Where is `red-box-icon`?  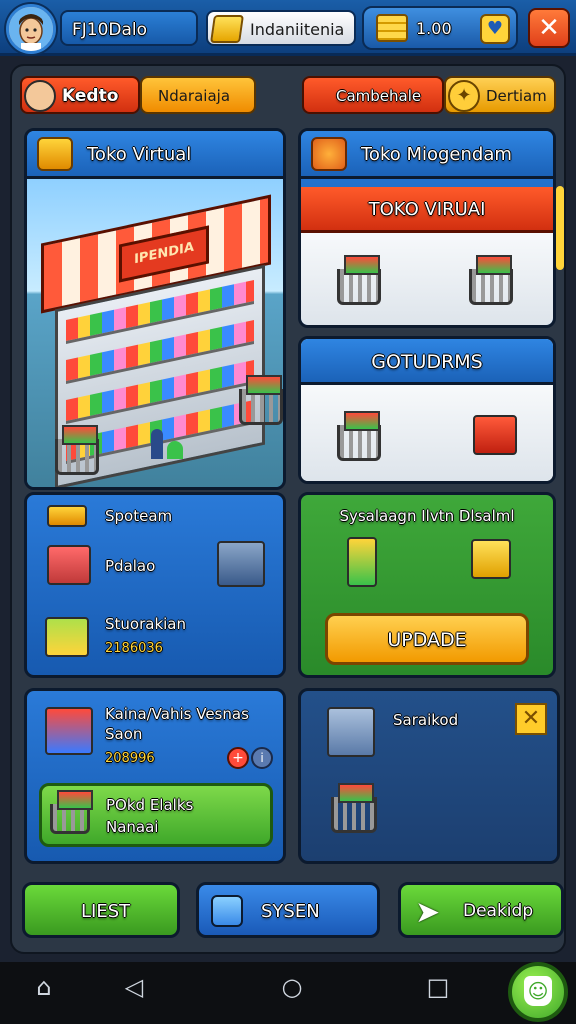 red-box-icon is located at coordinates (495, 435).